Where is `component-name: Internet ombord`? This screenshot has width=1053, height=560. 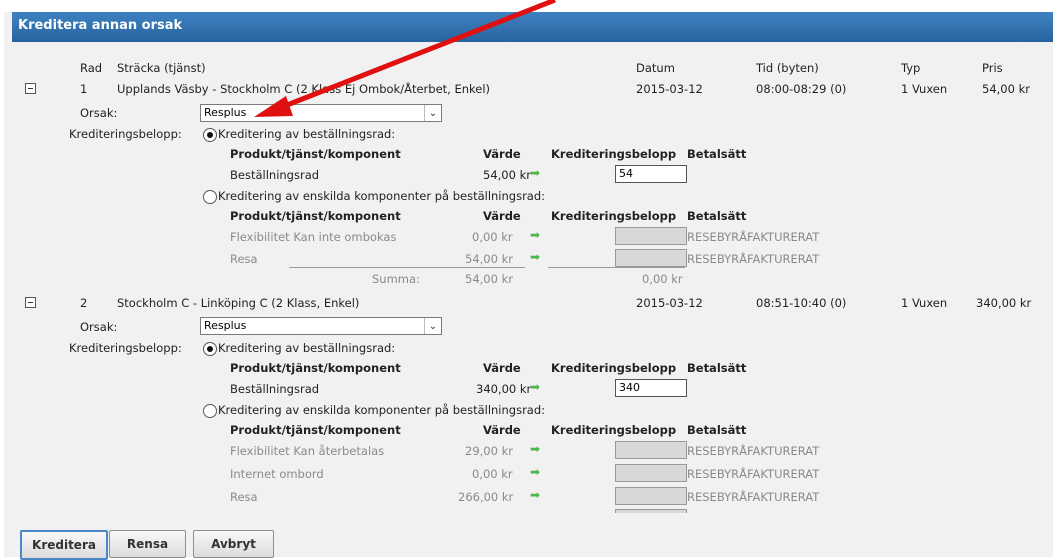 component-name: Internet ombord is located at coordinates (277, 474).